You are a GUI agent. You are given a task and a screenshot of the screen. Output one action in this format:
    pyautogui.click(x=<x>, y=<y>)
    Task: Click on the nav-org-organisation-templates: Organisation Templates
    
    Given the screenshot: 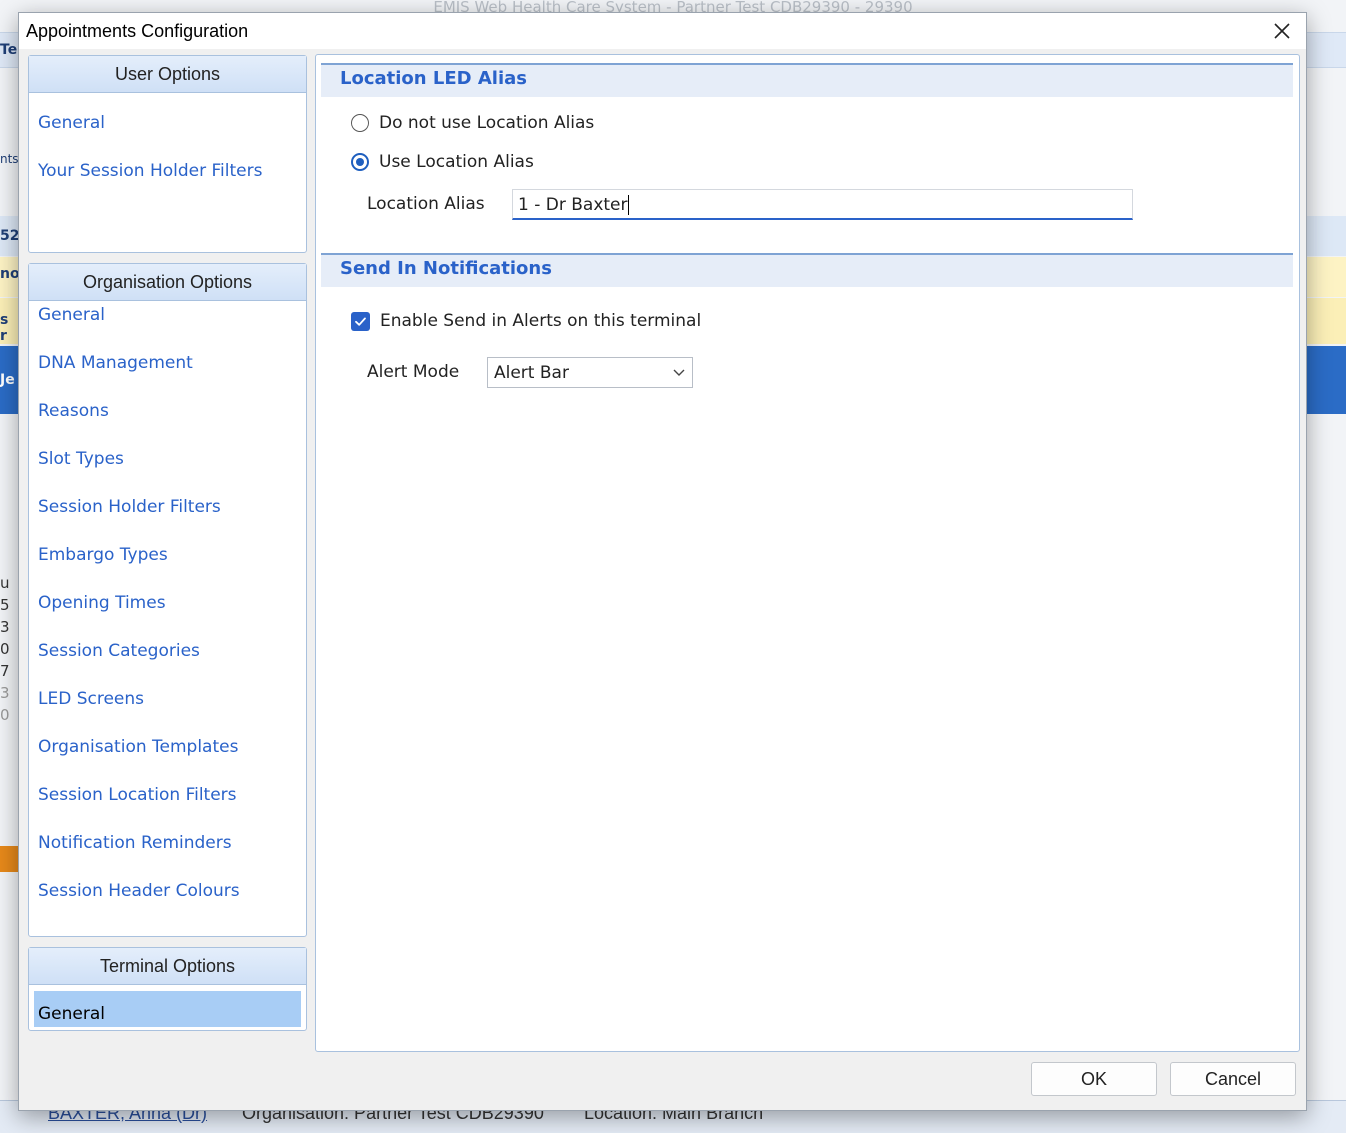 What is the action you would take?
    pyautogui.click(x=167, y=747)
    